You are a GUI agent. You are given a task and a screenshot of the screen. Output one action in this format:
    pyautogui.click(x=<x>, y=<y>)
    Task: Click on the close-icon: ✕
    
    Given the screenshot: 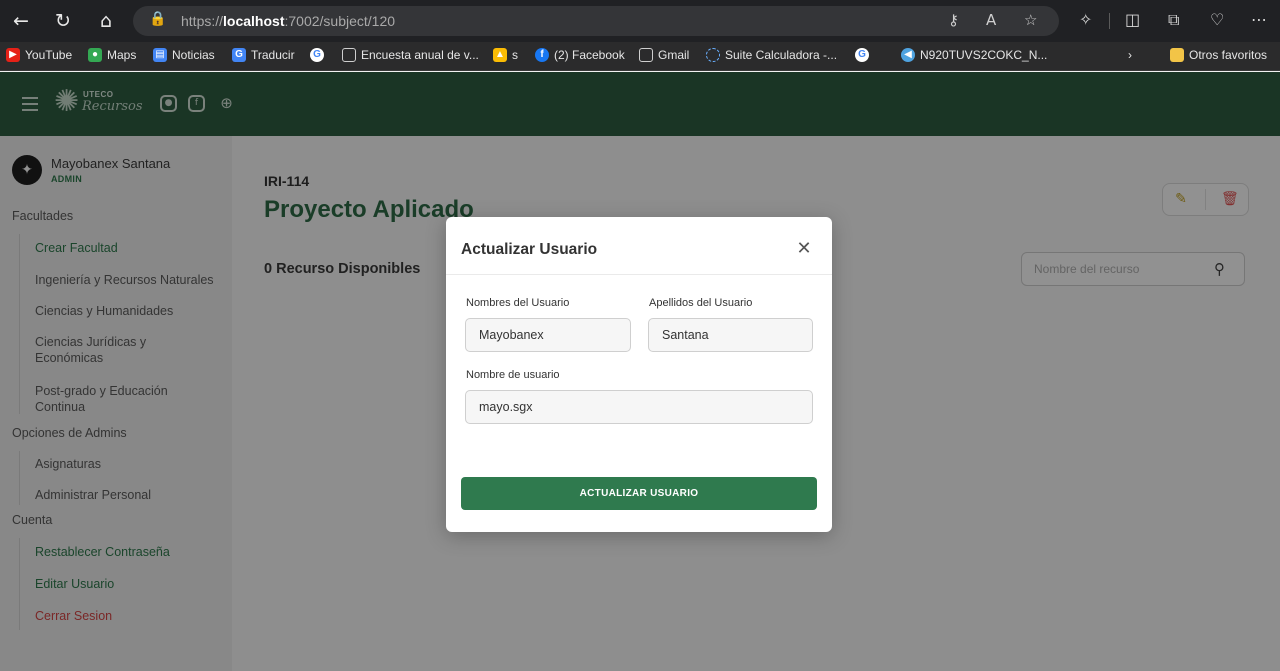 What is the action you would take?
    pyautogui.click(x=804, y=249)
    